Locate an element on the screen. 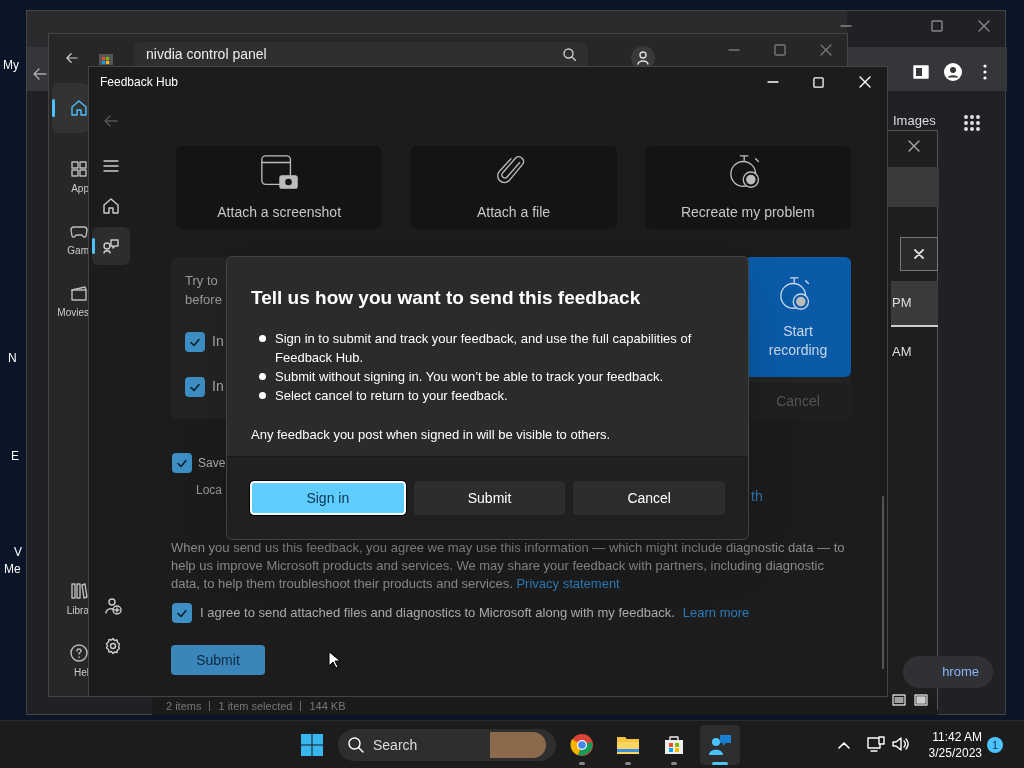  status-text: 2 items is located at coordinates (184, 706).